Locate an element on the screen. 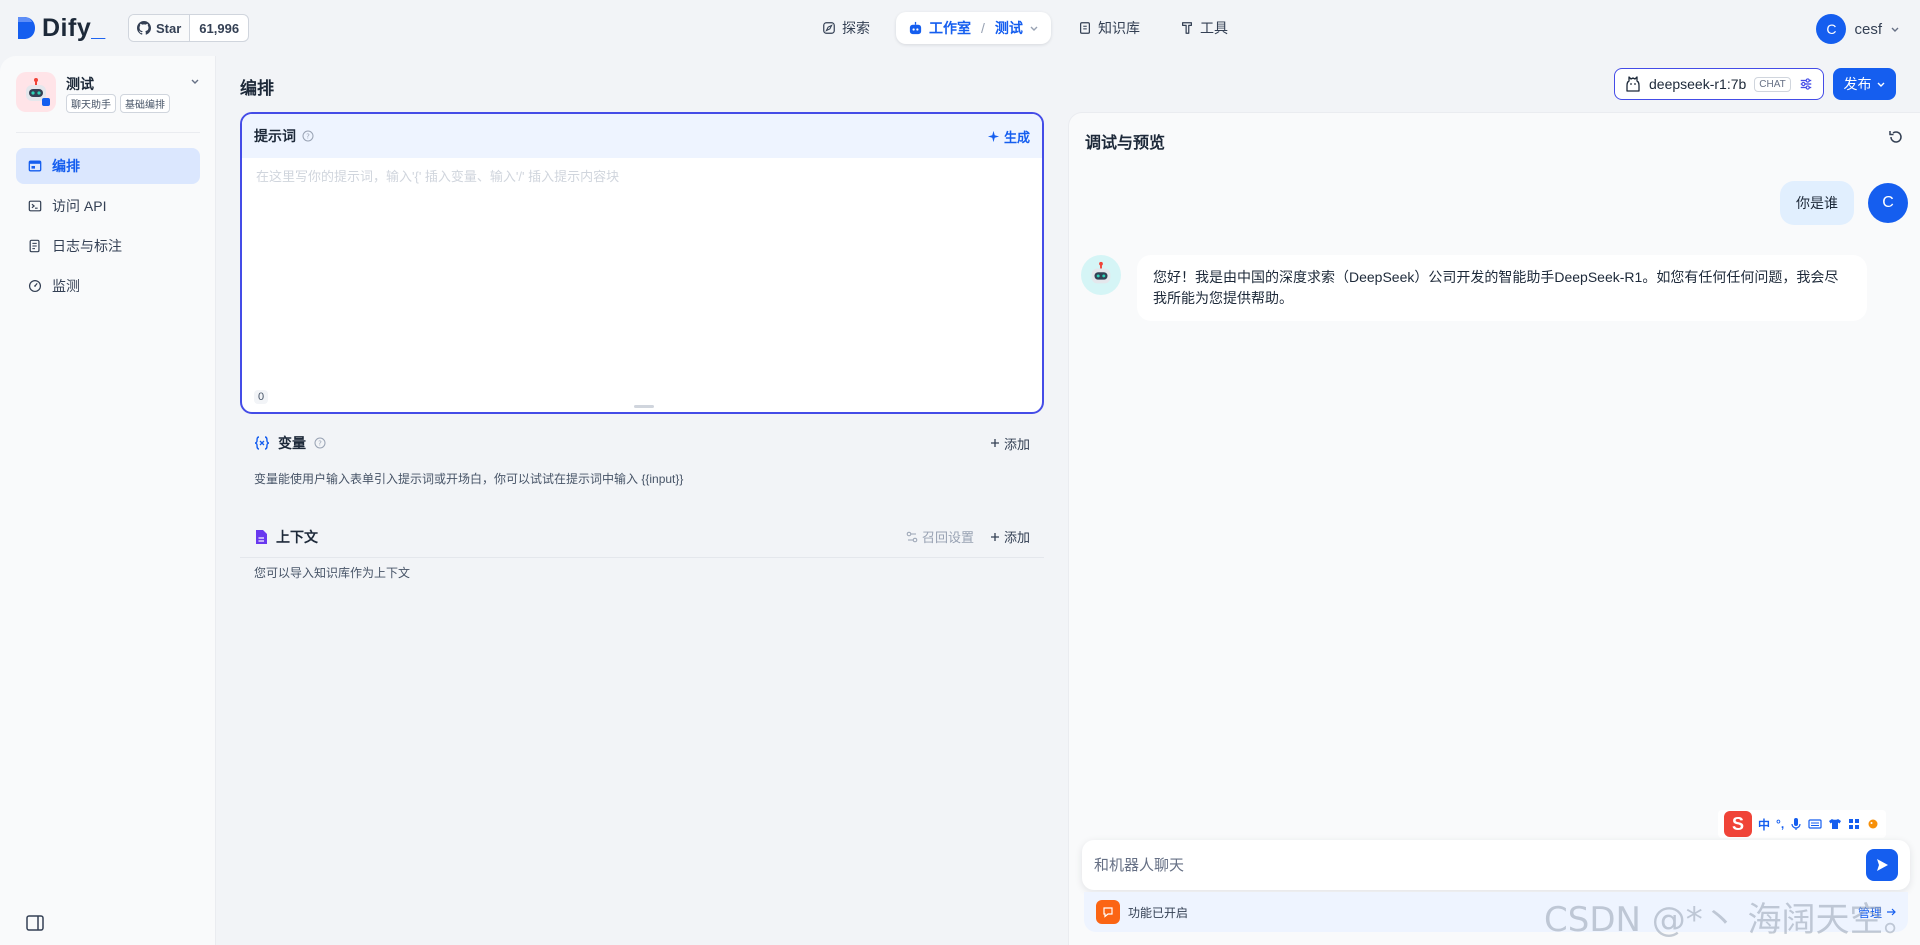 The width and height of the screenshot is (1920, 945). ollama-icon is located at coordinates (1633, 84).